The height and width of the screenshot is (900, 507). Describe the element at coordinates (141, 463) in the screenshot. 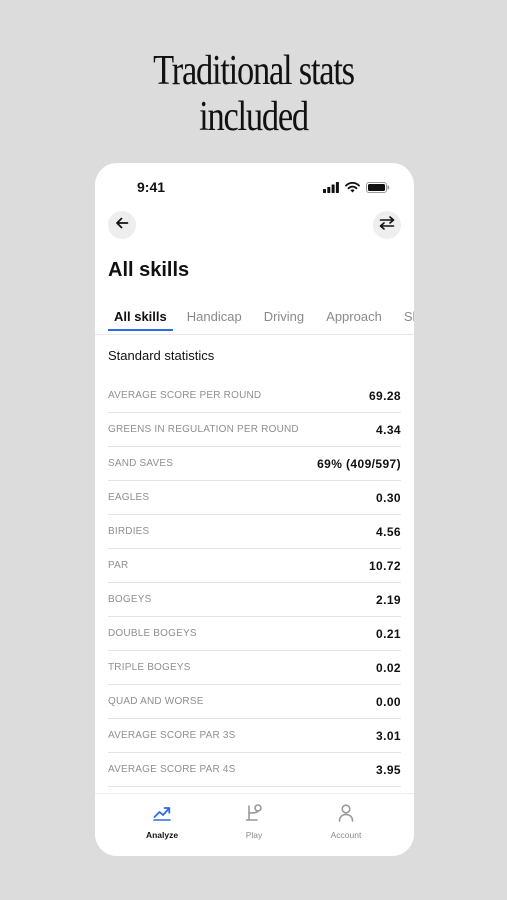

I see `stat-label: SAND SAVES` at that location.